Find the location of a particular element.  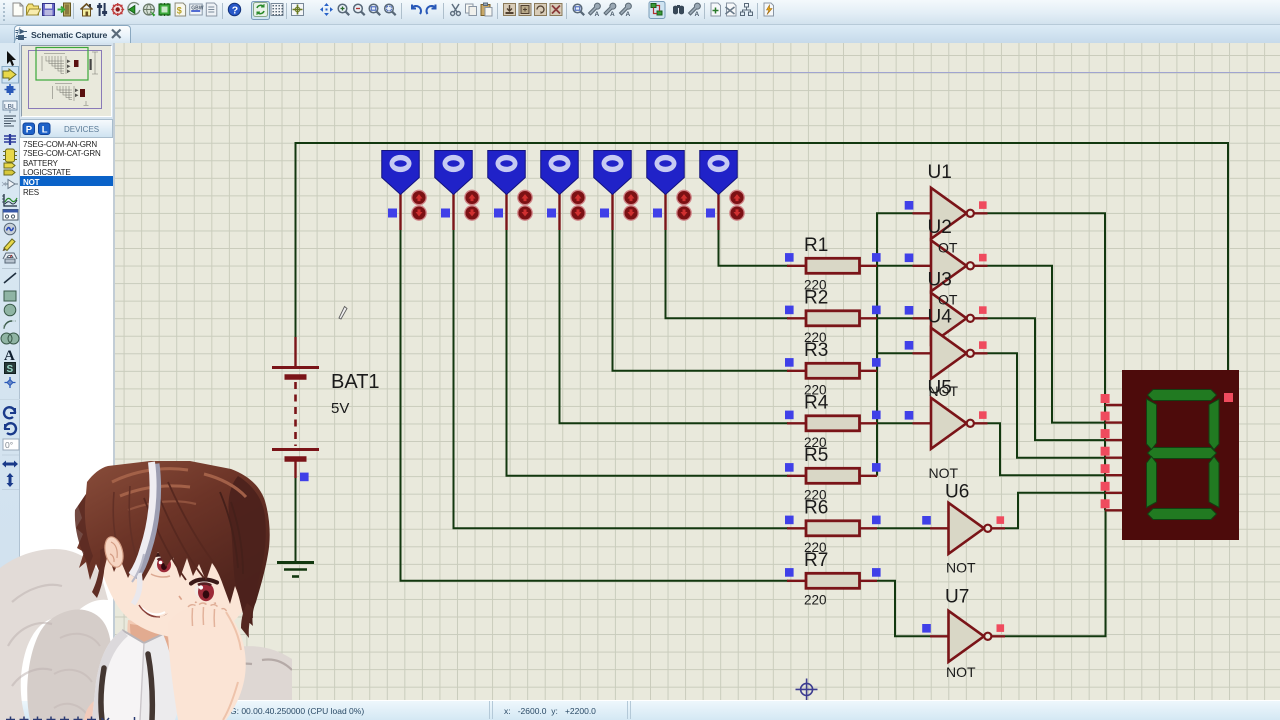

svg-text: R3 is located at coordinates (816, 350).